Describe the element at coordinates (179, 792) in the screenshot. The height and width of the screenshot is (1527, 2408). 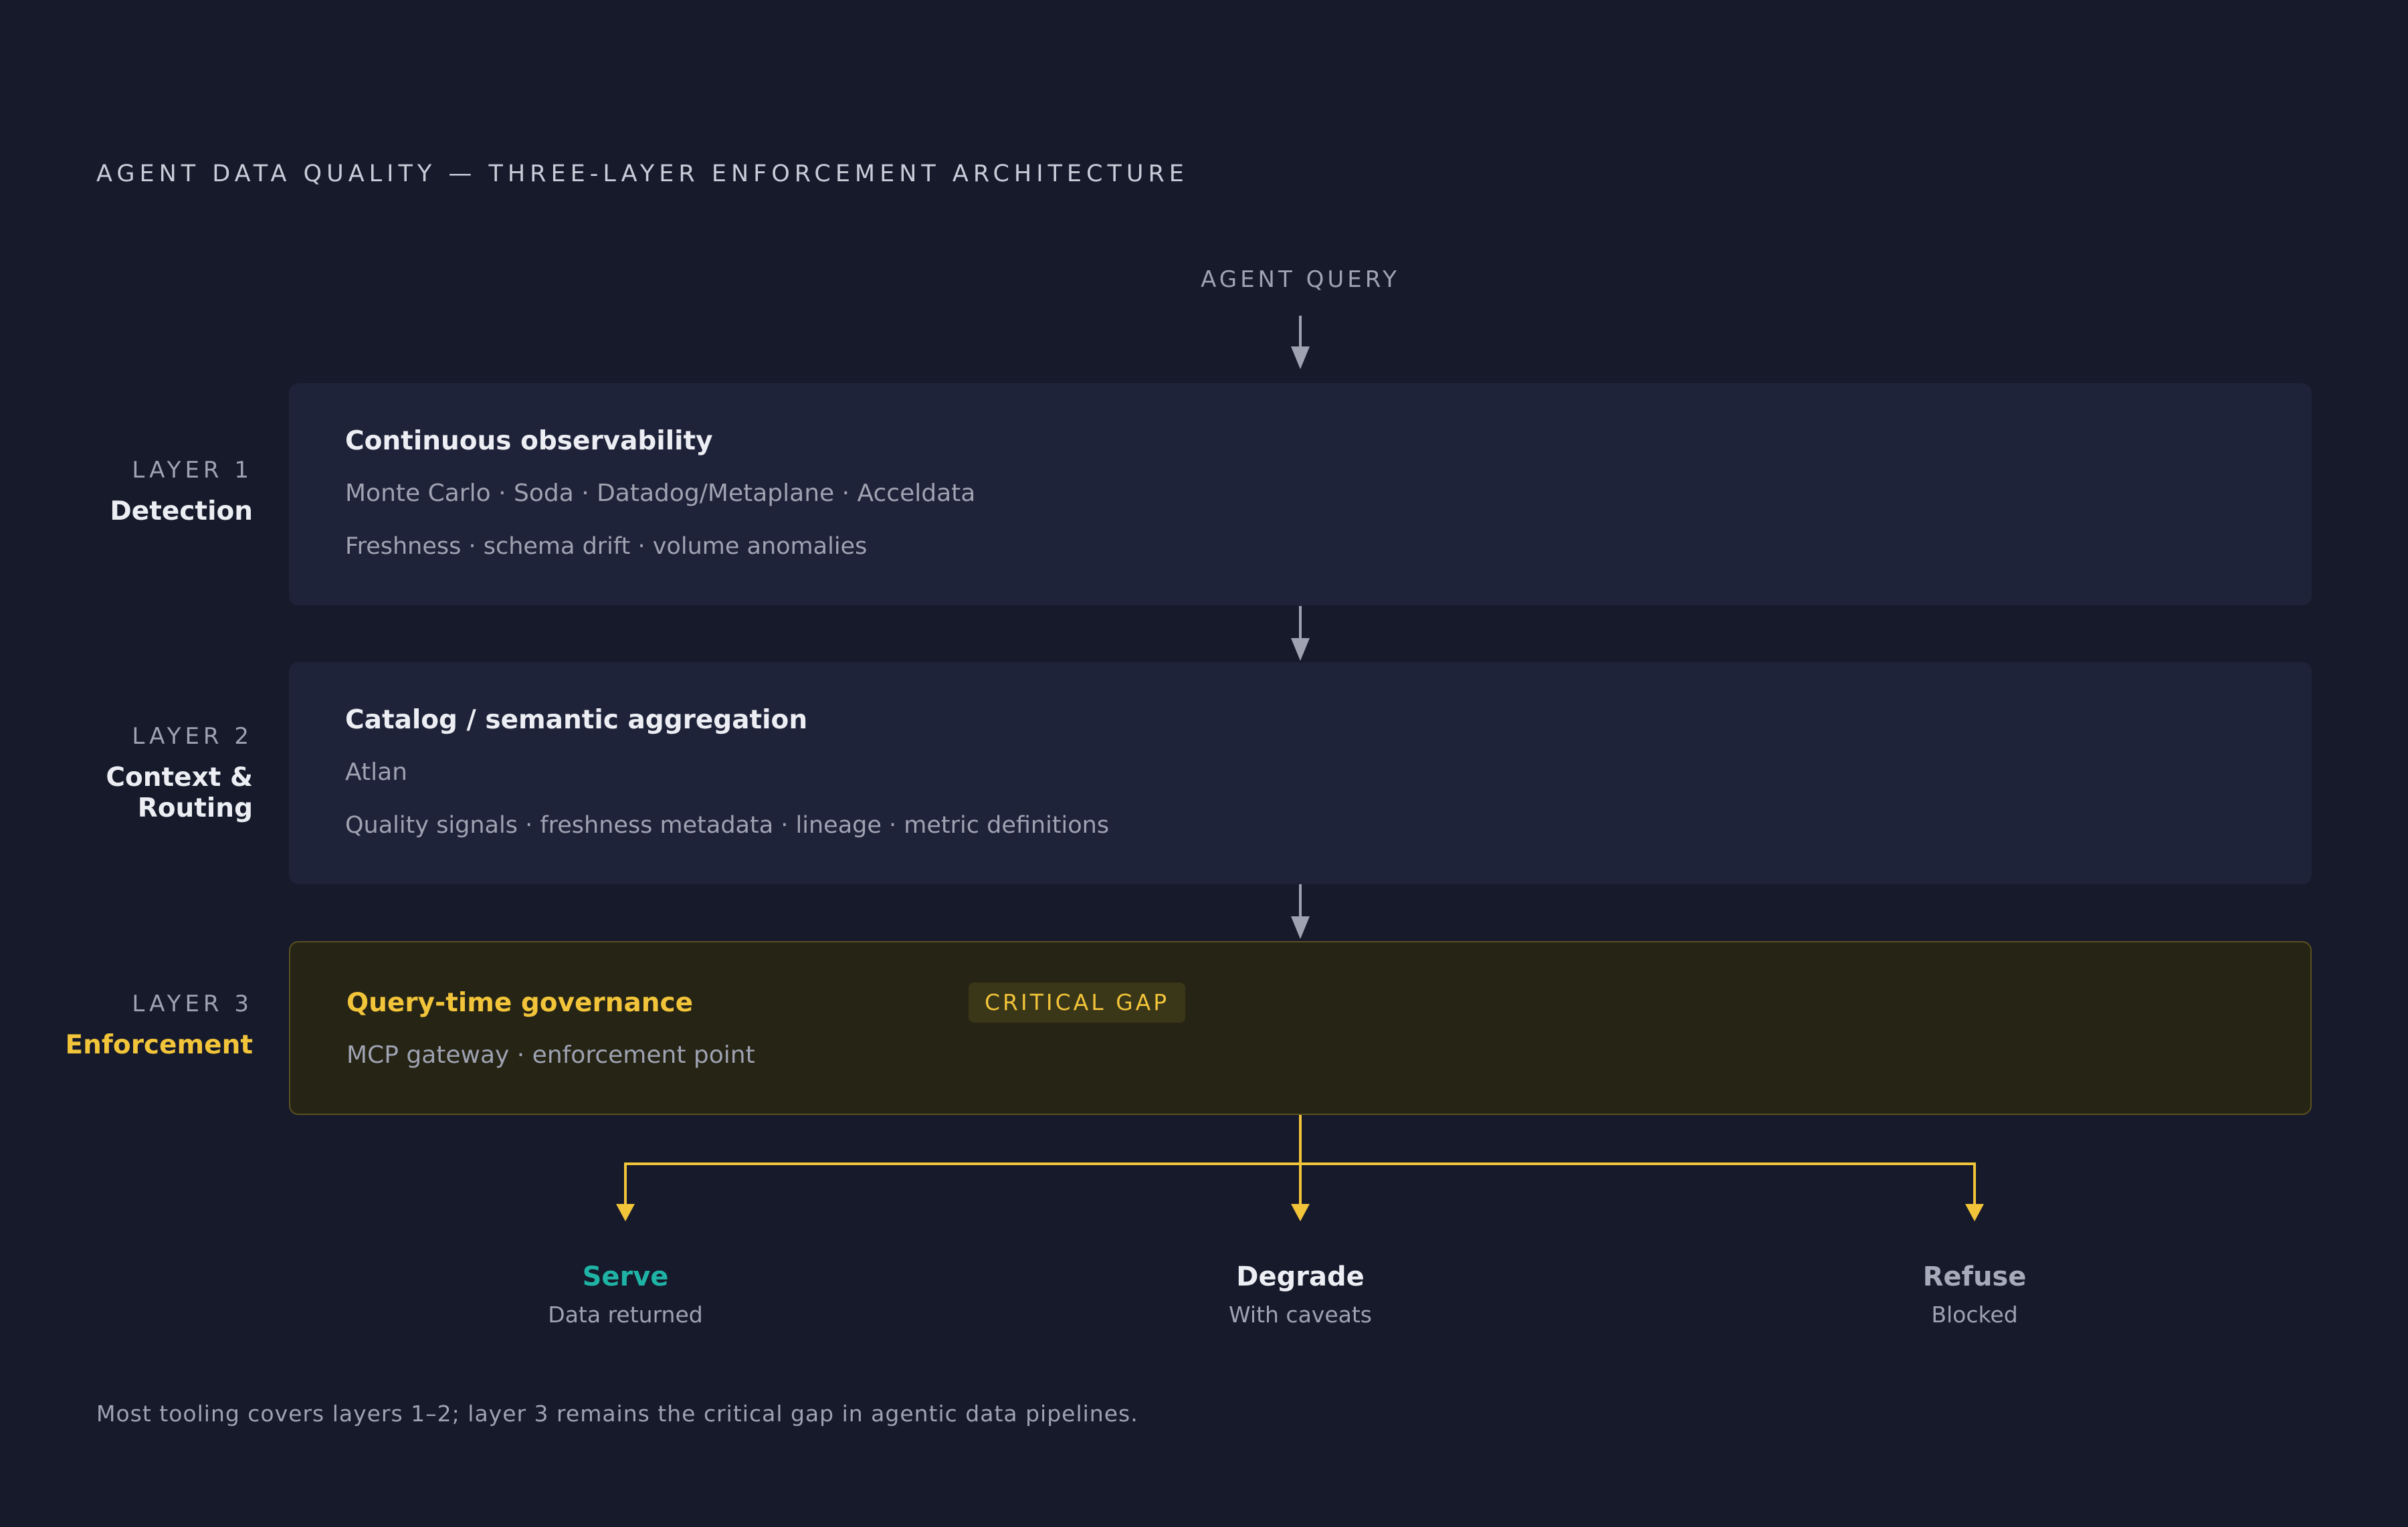
I see `layer-2-name: Context & Routing` at that location.